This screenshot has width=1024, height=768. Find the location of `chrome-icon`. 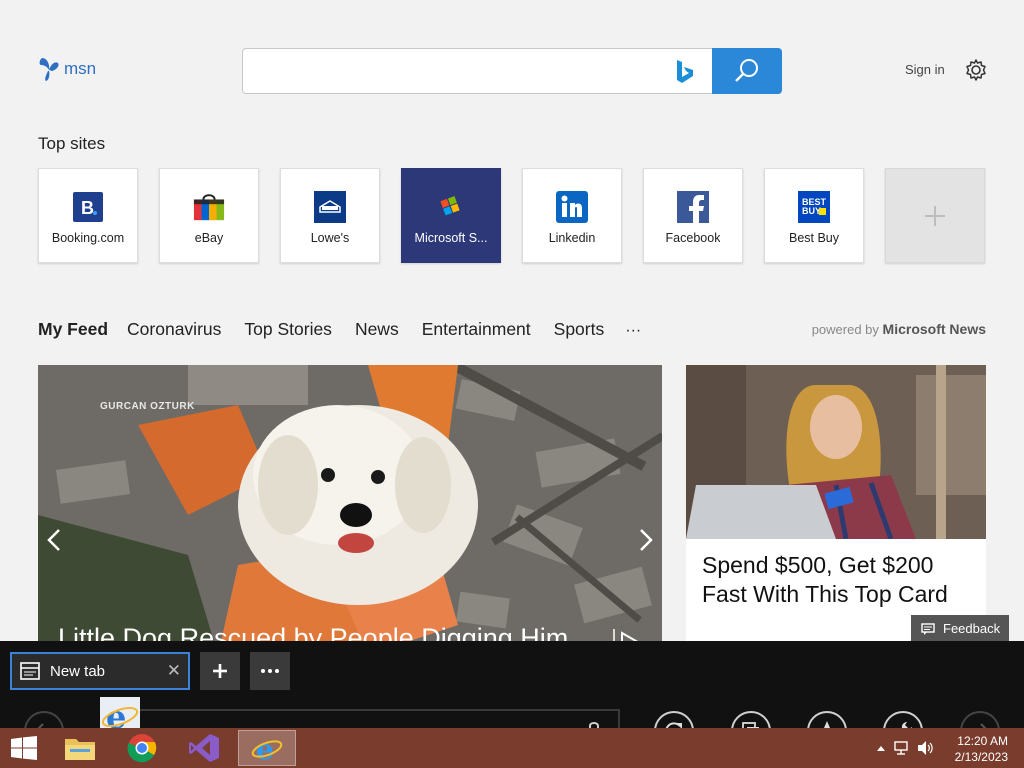

chrome-icon is located at coordinates (142, 748).